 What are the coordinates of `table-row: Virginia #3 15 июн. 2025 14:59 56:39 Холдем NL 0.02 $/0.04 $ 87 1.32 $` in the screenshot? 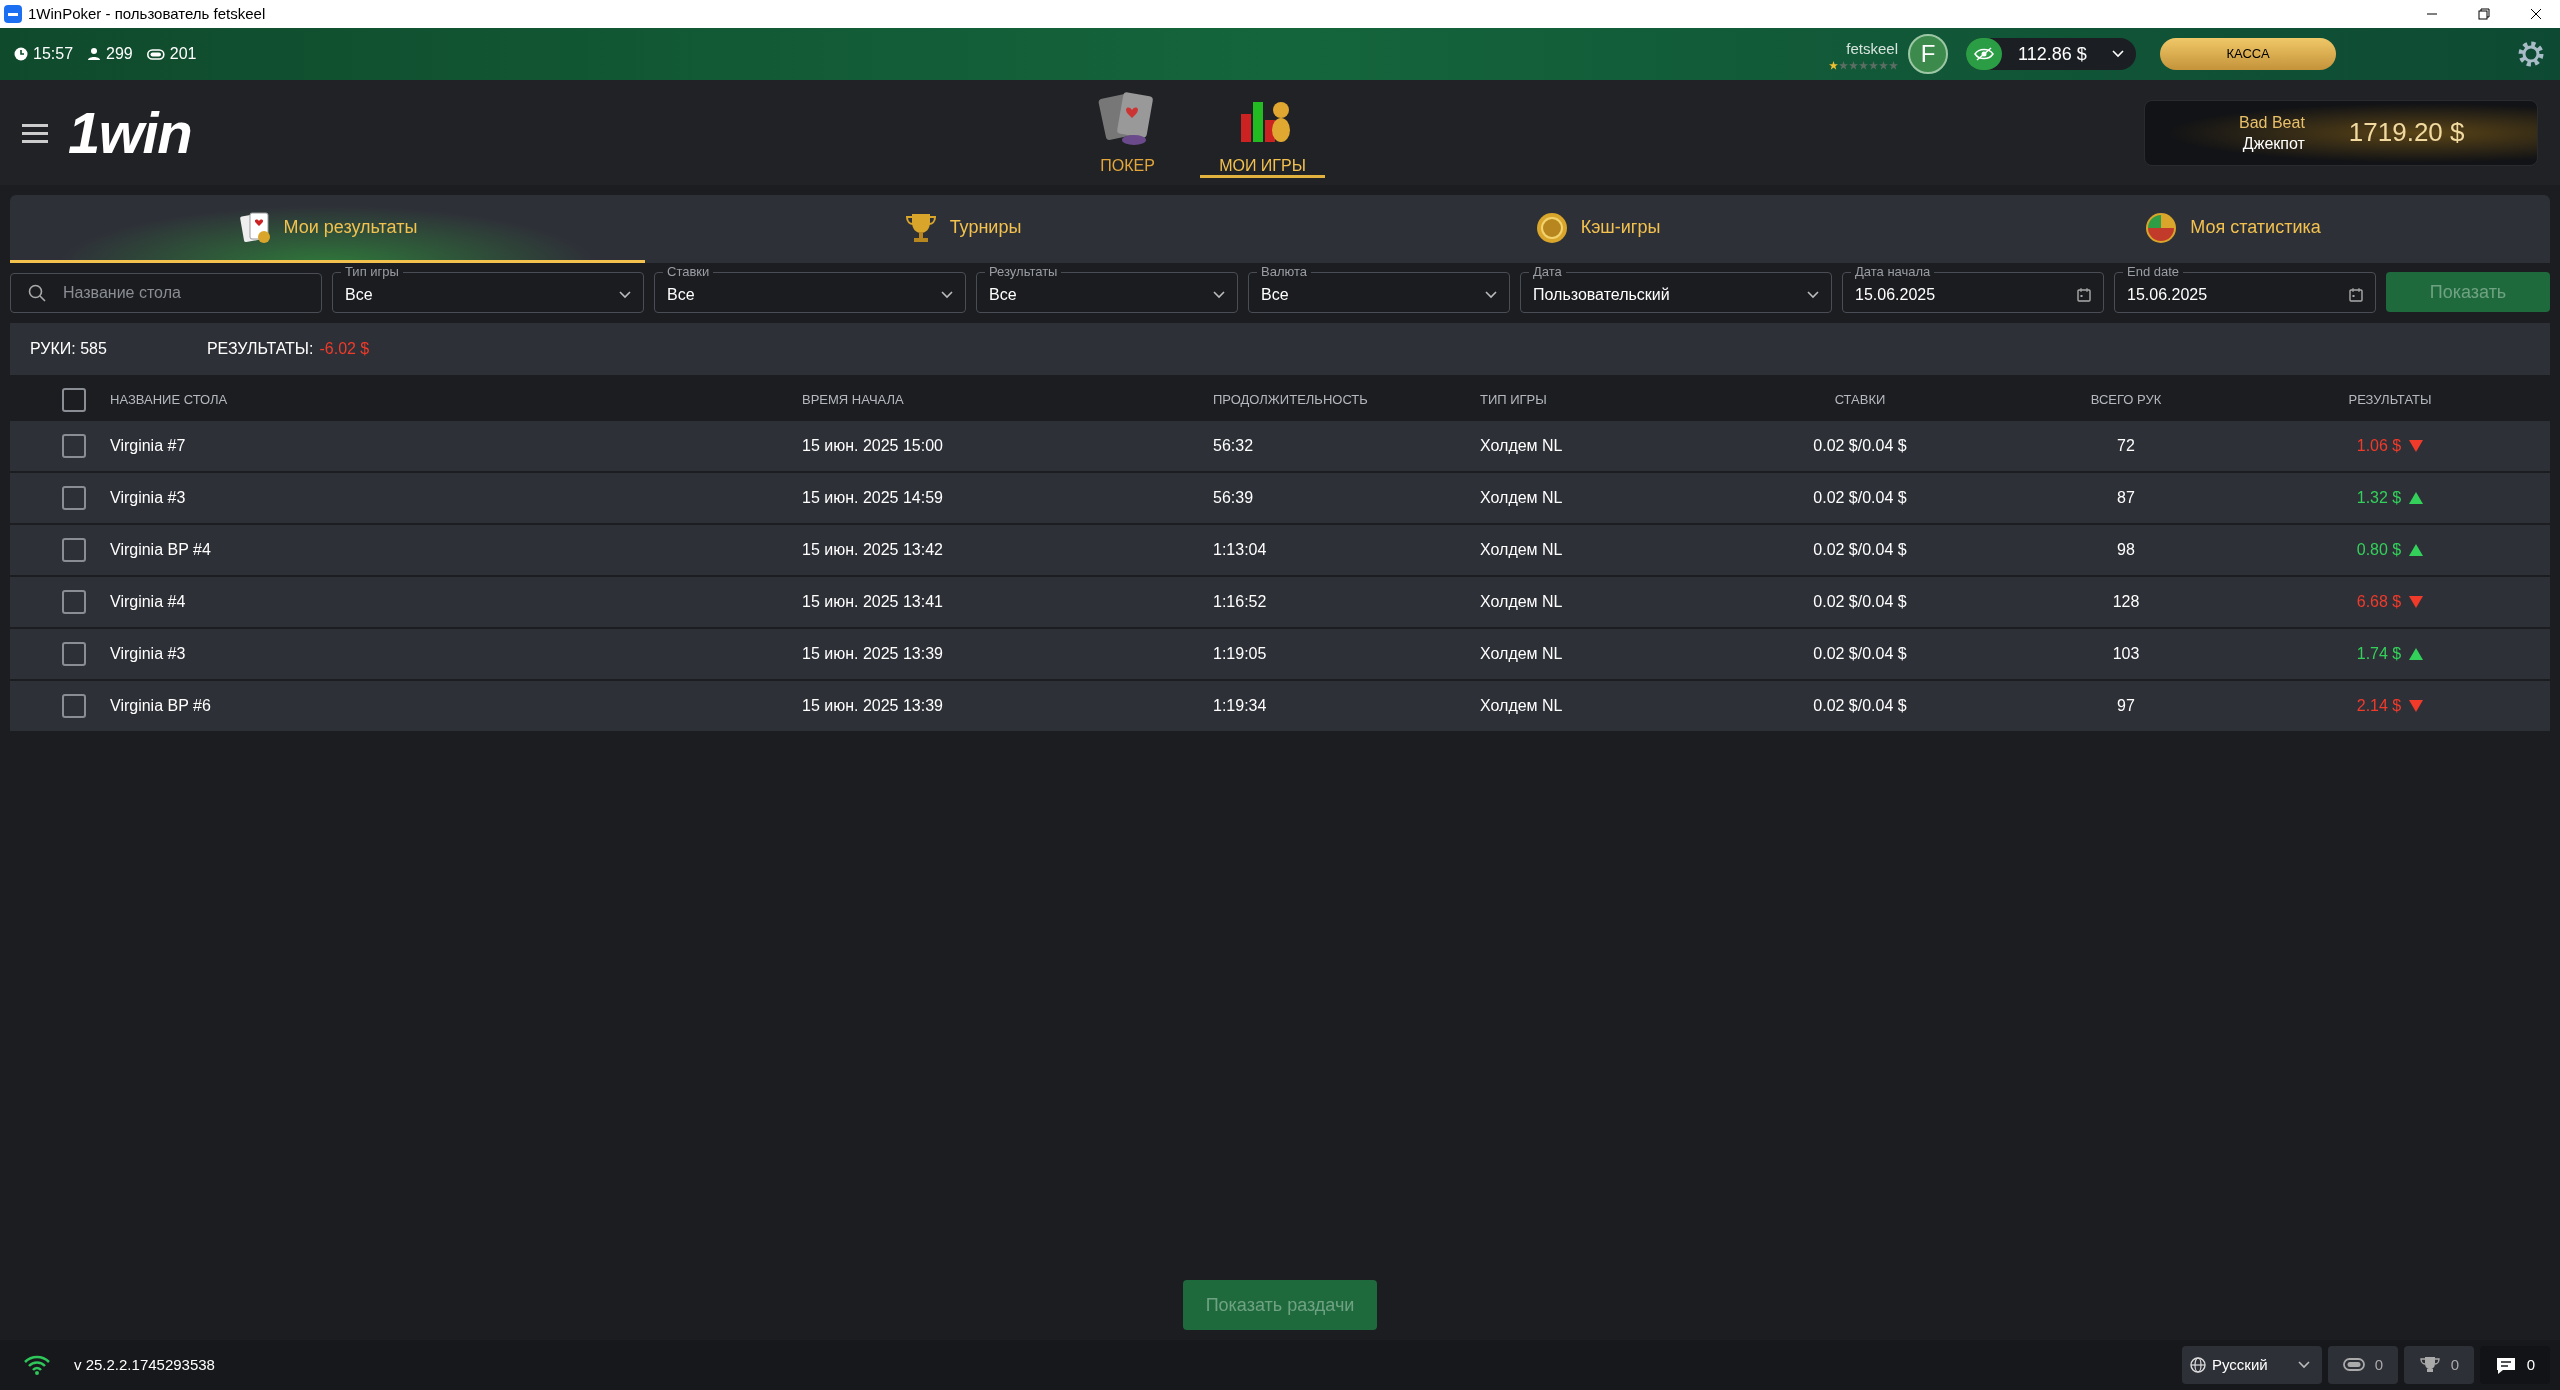 It's located at (1280, 498).